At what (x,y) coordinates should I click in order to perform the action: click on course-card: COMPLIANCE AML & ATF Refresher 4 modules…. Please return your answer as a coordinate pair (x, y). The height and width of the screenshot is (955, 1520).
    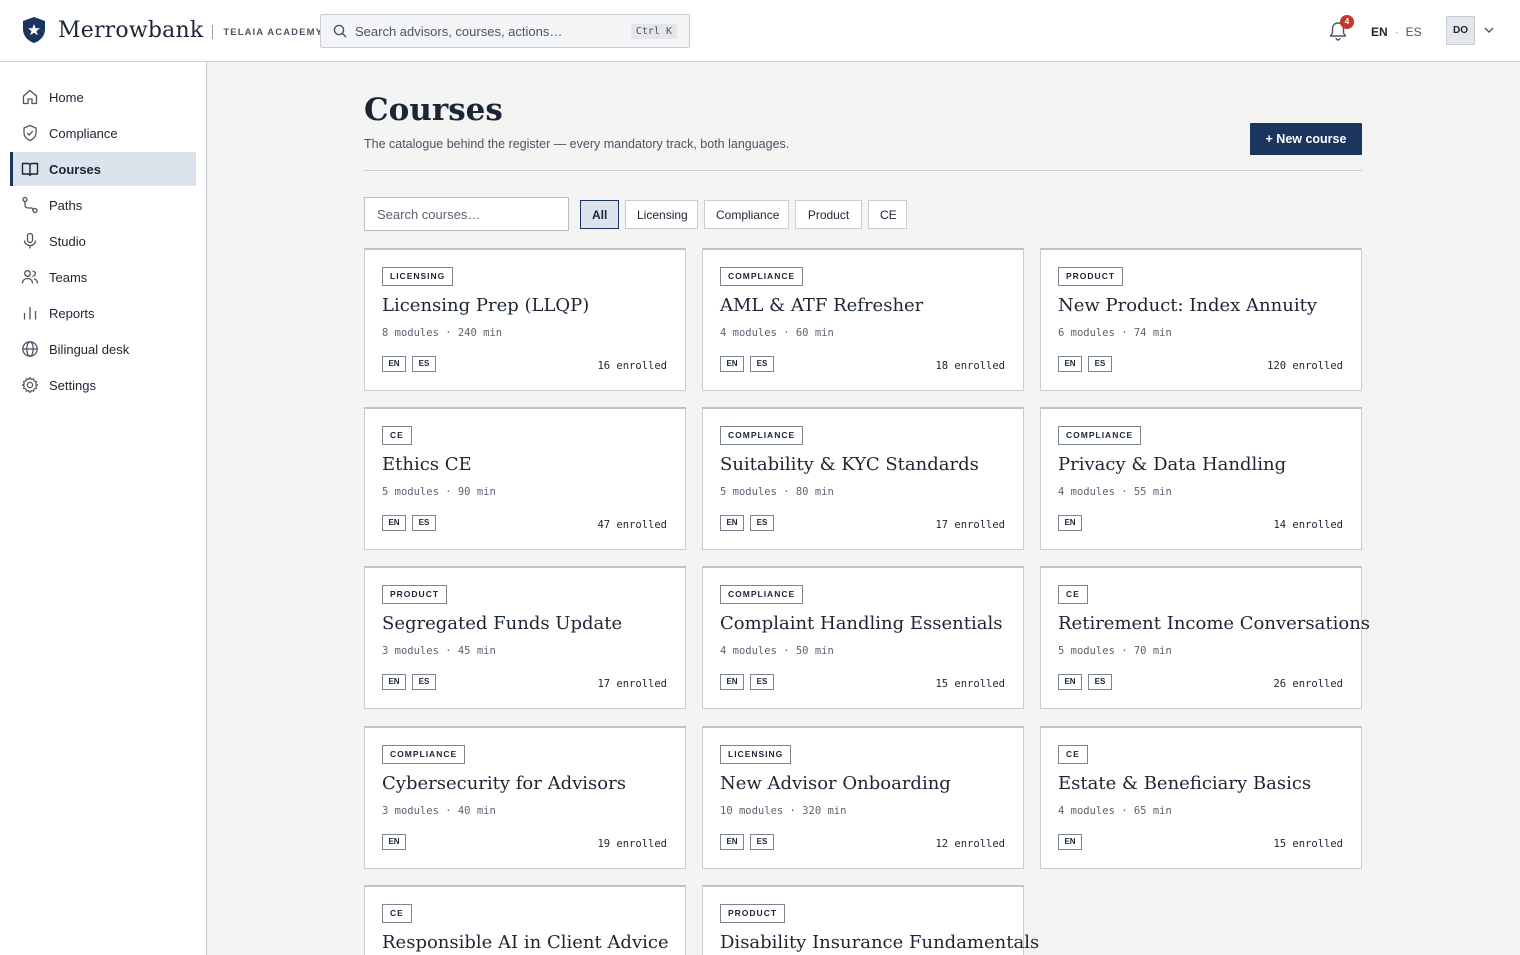
    Looking at the image, I should click on (863, 319).